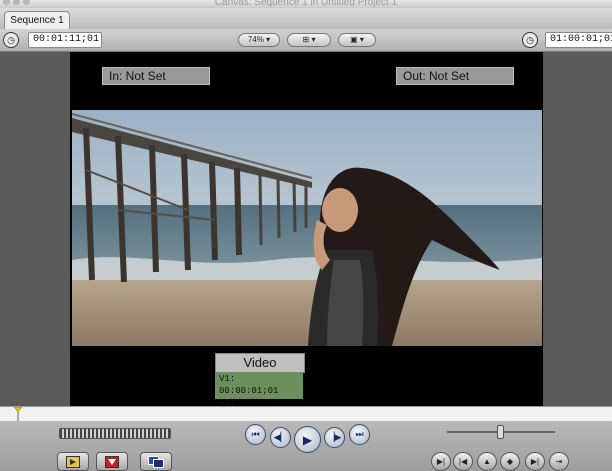 The width and height of the screenshot is (612, 471). Describe the element at coordinates (535, 461) in the screenshot. I see `mark-out-icon: ▶|` at that location.